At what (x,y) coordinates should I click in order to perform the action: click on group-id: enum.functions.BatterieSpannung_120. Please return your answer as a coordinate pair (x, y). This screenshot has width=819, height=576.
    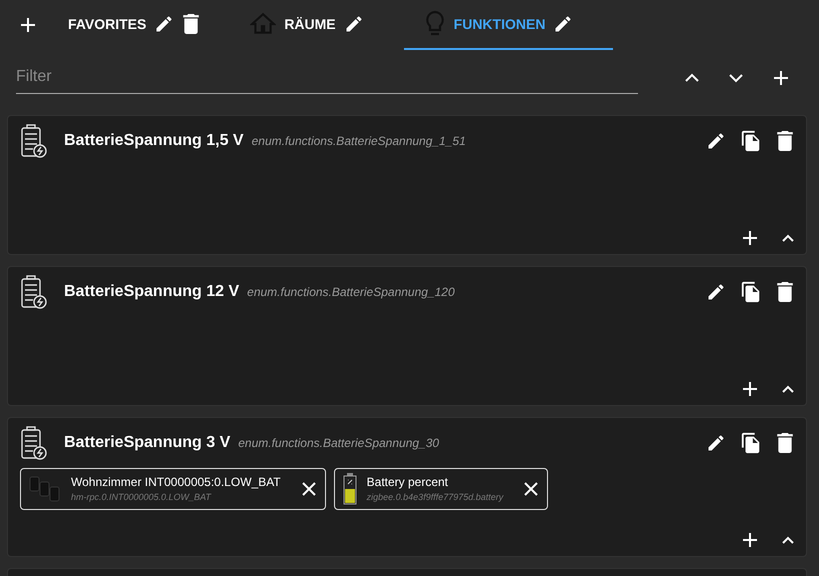
    Looking at the image, I should click on (351, 292).